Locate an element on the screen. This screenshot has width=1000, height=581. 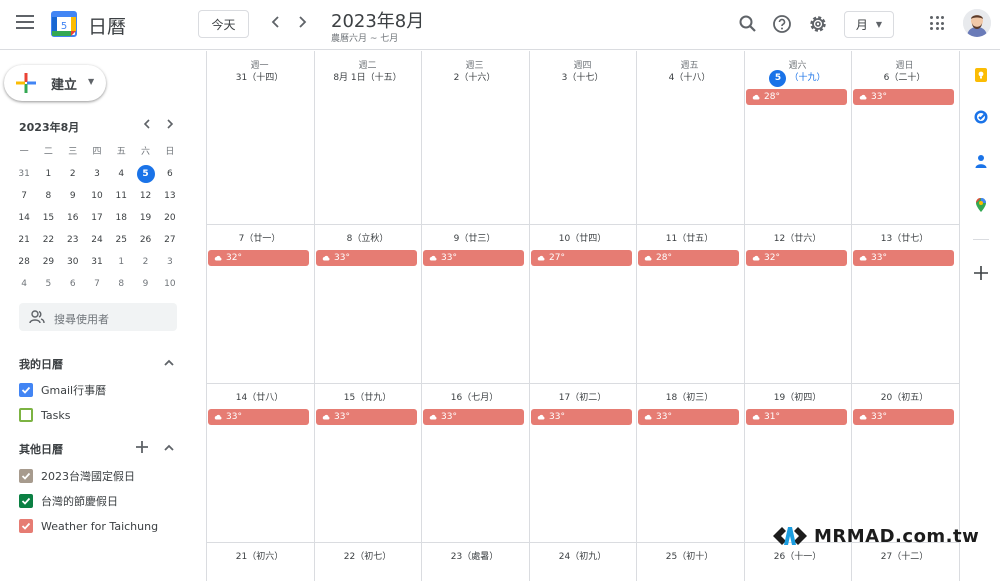
mini-day: 27 is located at coordinates (170, 240).